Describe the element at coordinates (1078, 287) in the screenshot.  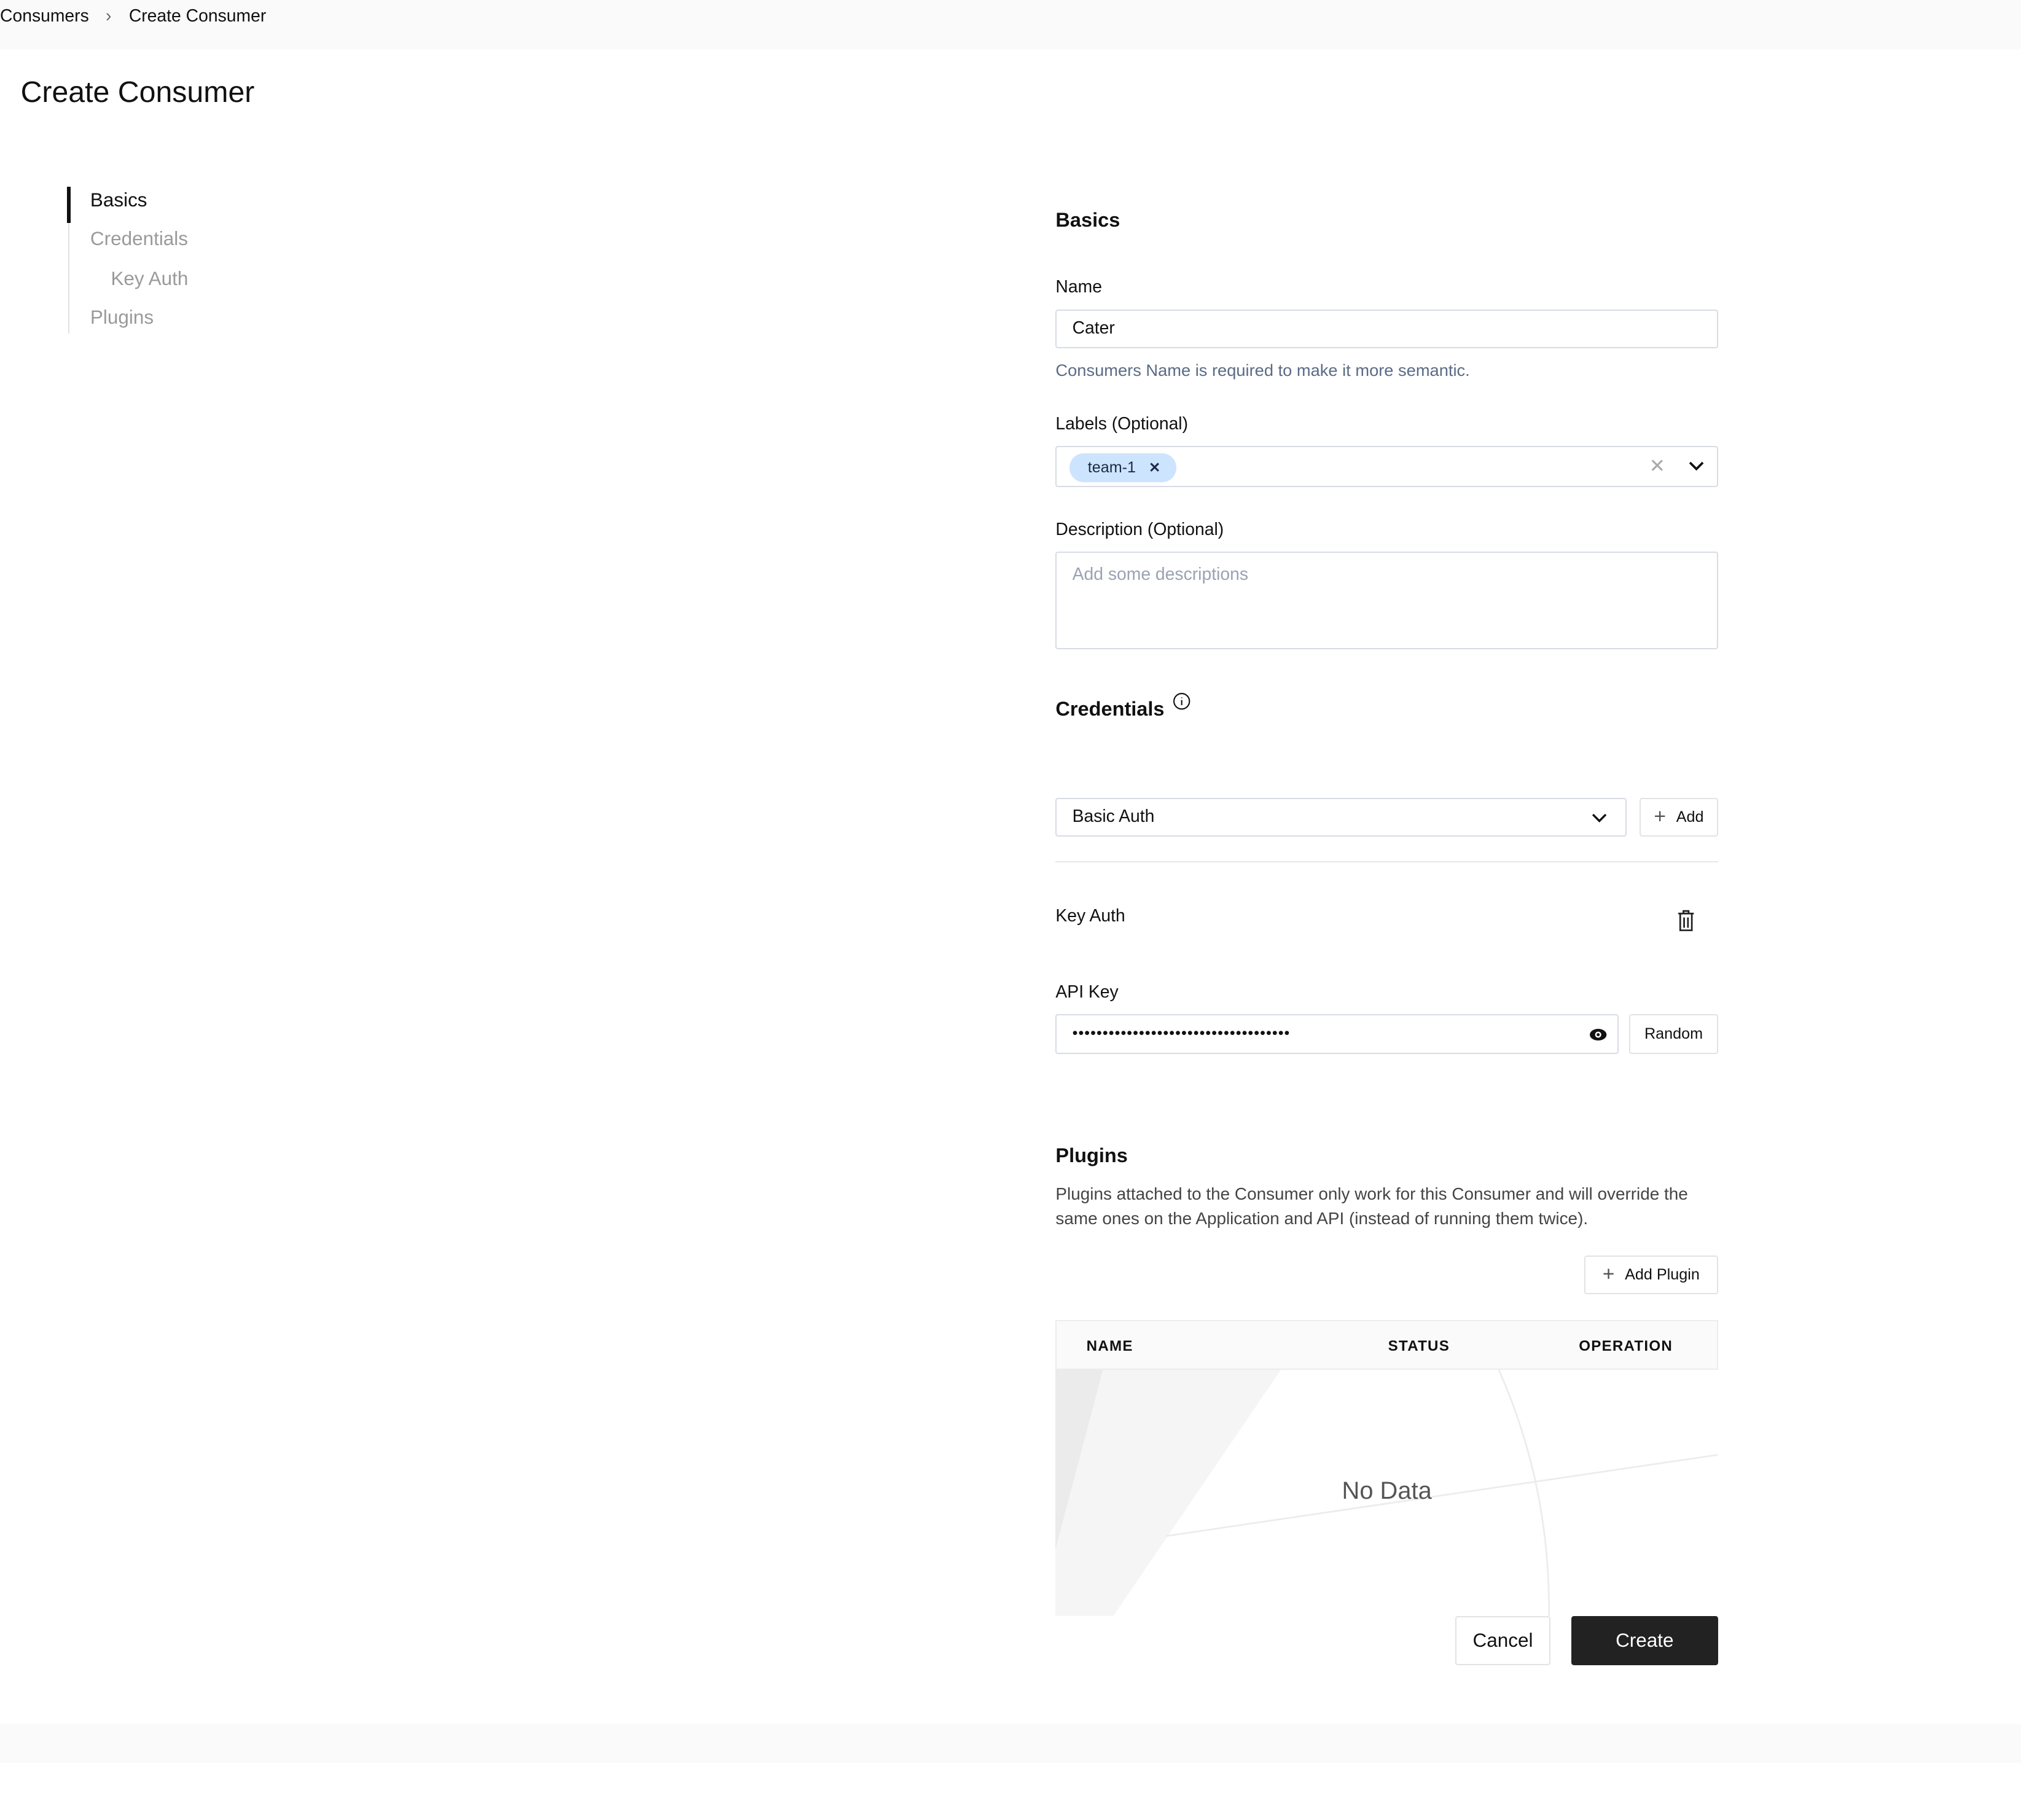
I see `name-label: Name` at that location.